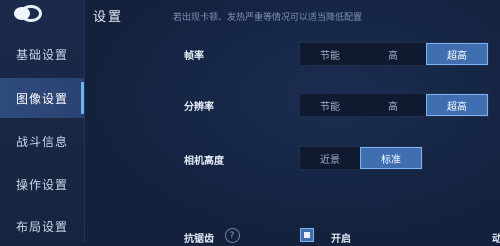  What do you see at coordinates (330, 158) in the screenshot?
I see `camera-height-option-near: 近景` at bounding box center [330, 158].